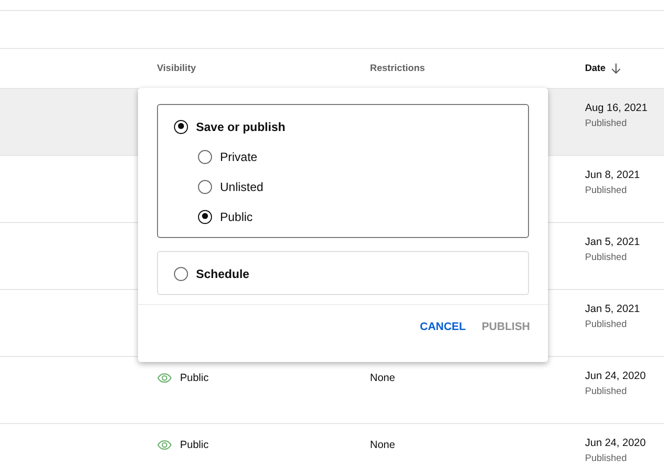  Describe the element at coordinates (613, 175) in the screenshot. I see `date-text: Jun 8, 2021` at that location.